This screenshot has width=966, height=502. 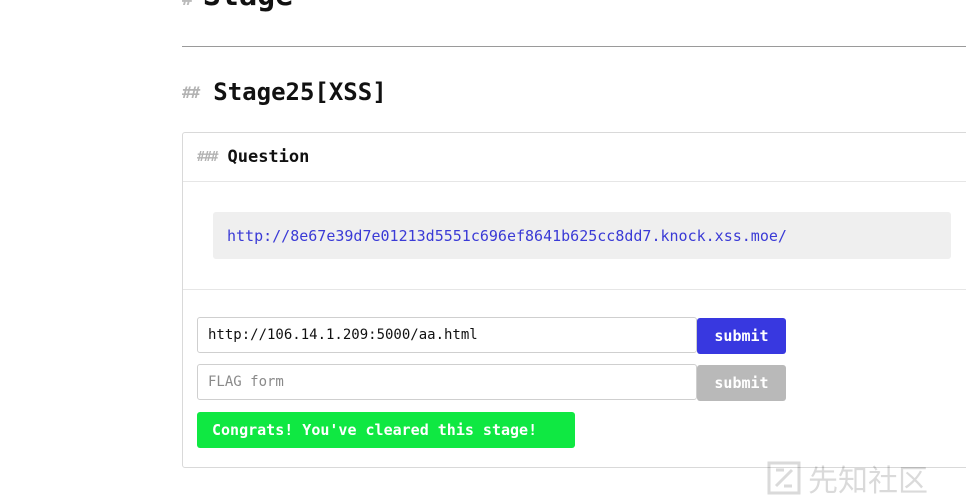 What do you see at coordinates (268, 157) in the screenshot?
I see `card-header-title: Question` at bounding box center [268, 157].